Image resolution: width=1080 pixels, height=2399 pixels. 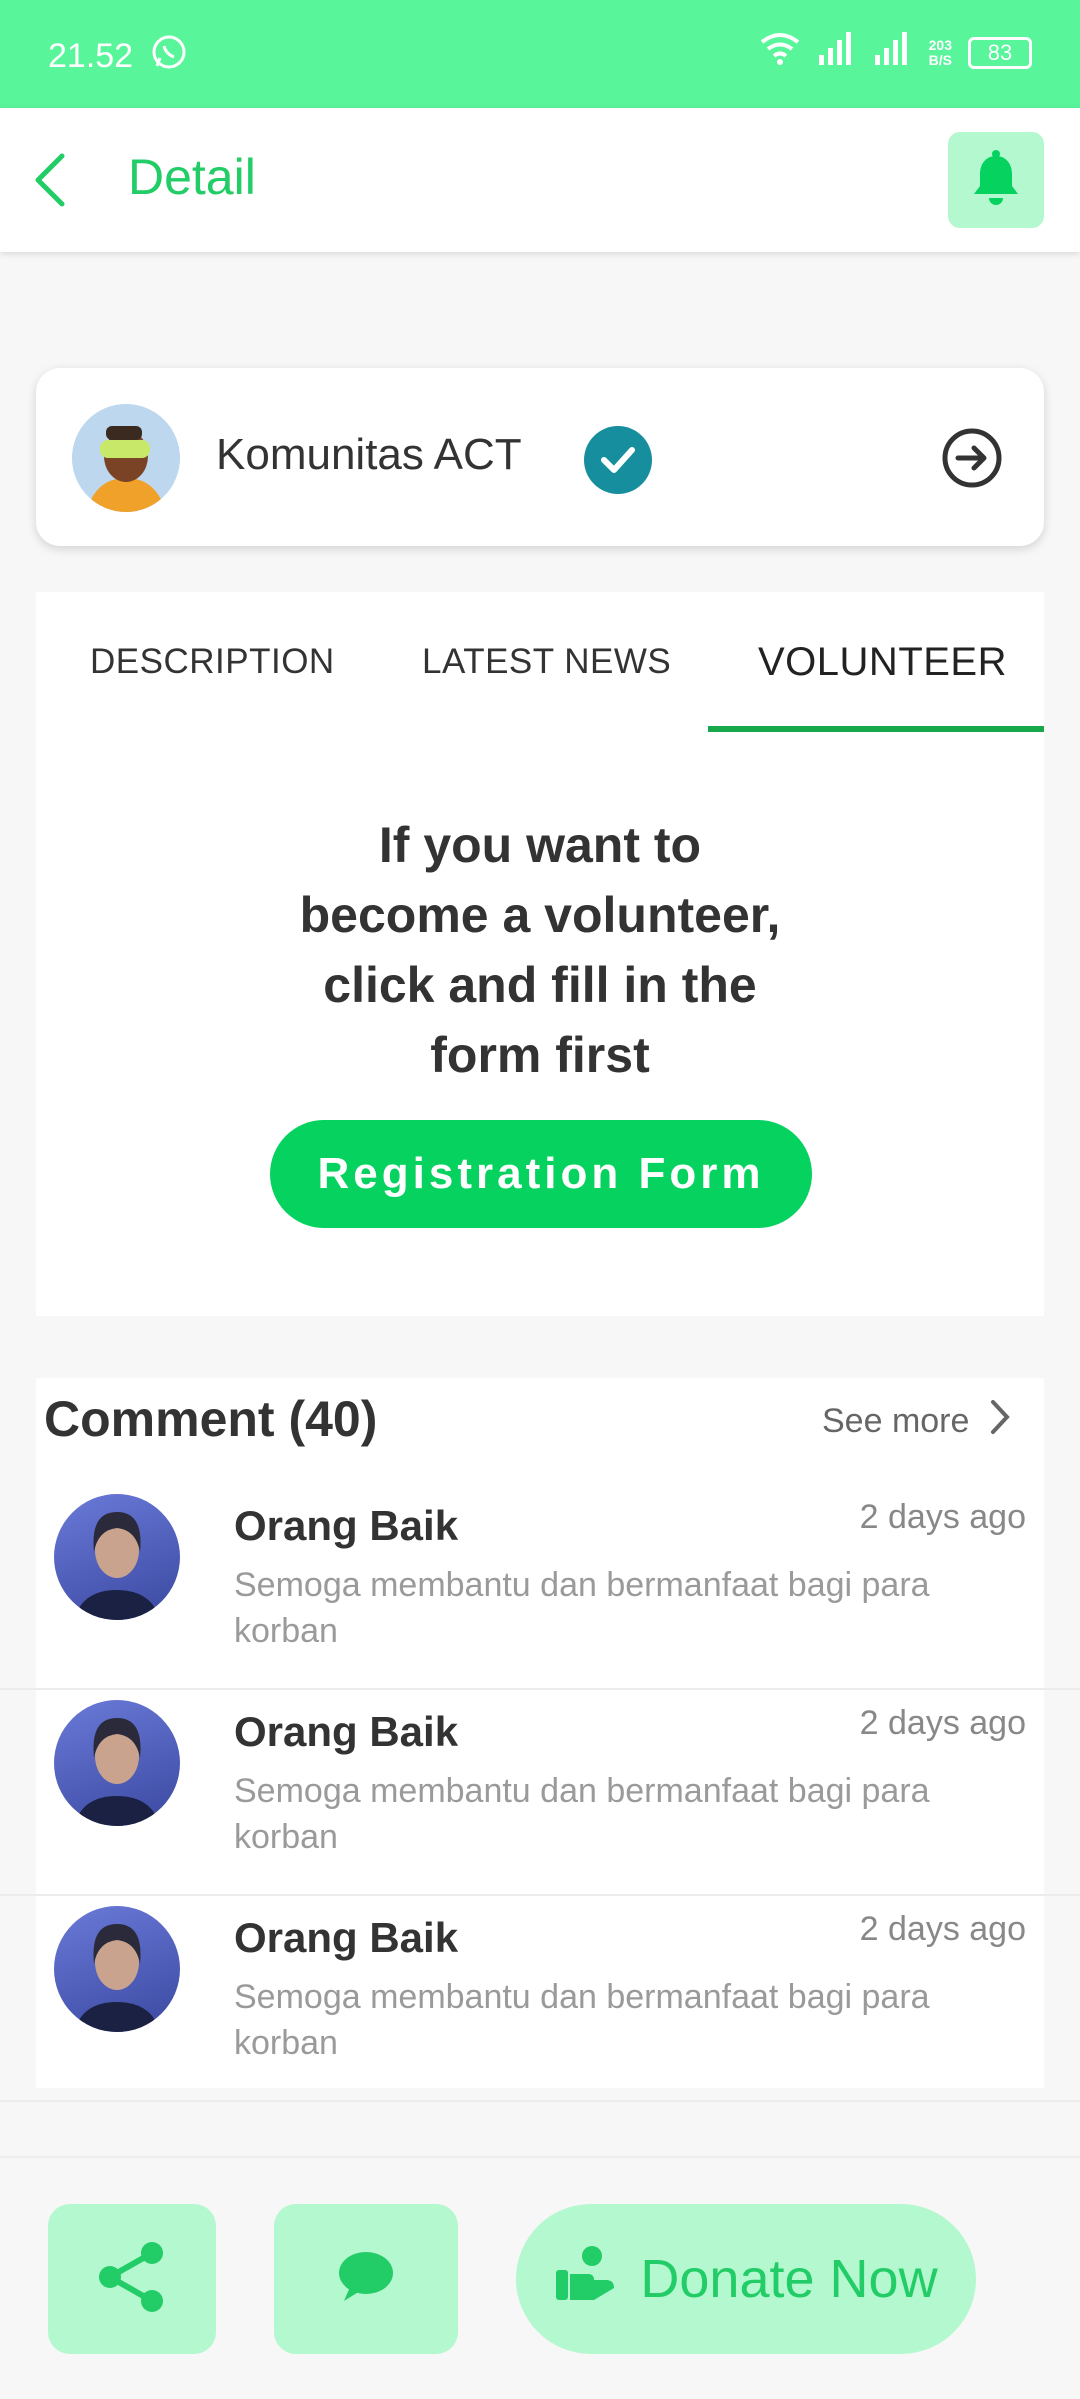 I want to click on status-time-group: 21.52, so click(x=117, y=56).